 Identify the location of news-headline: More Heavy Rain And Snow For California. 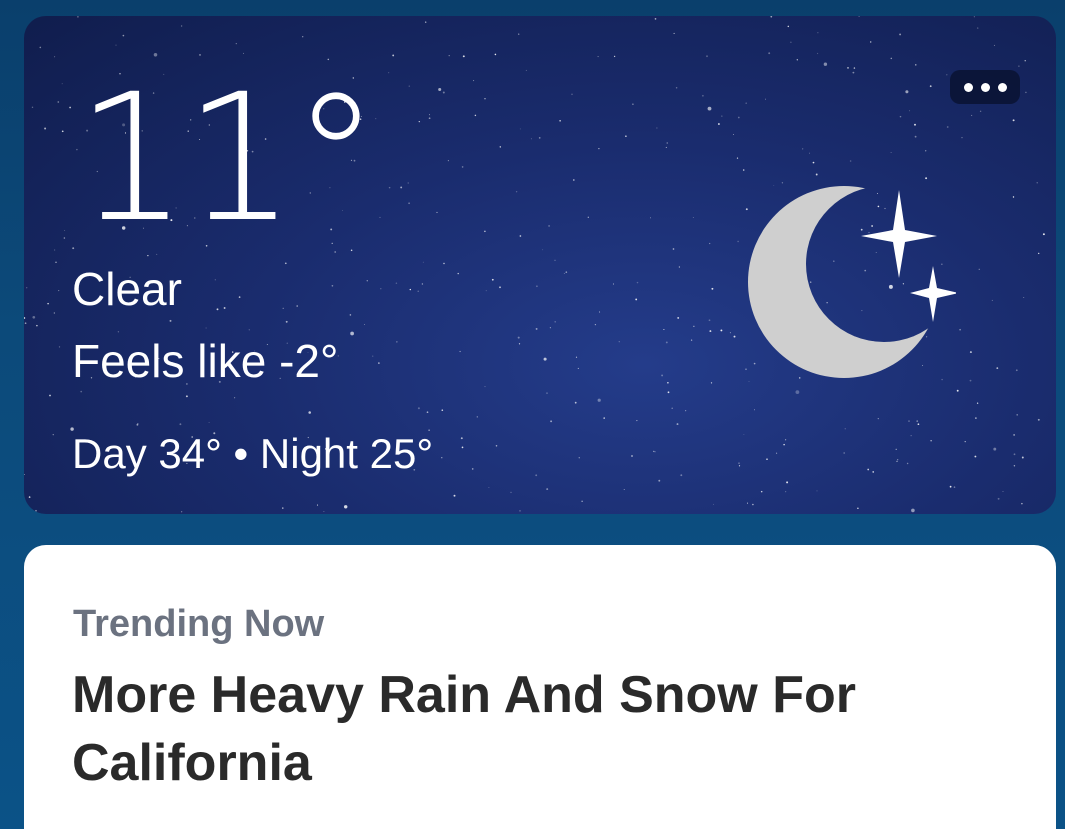
(522, 729).